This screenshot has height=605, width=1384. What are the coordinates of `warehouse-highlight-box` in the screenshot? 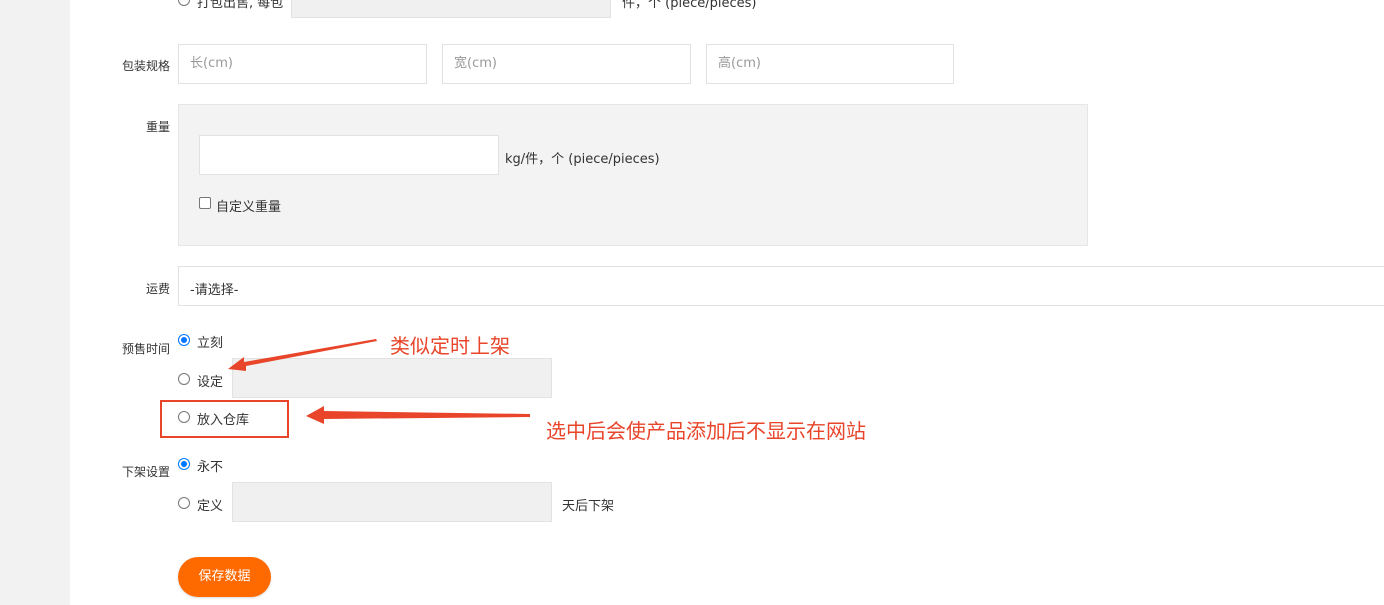 It's located at (224, 419).